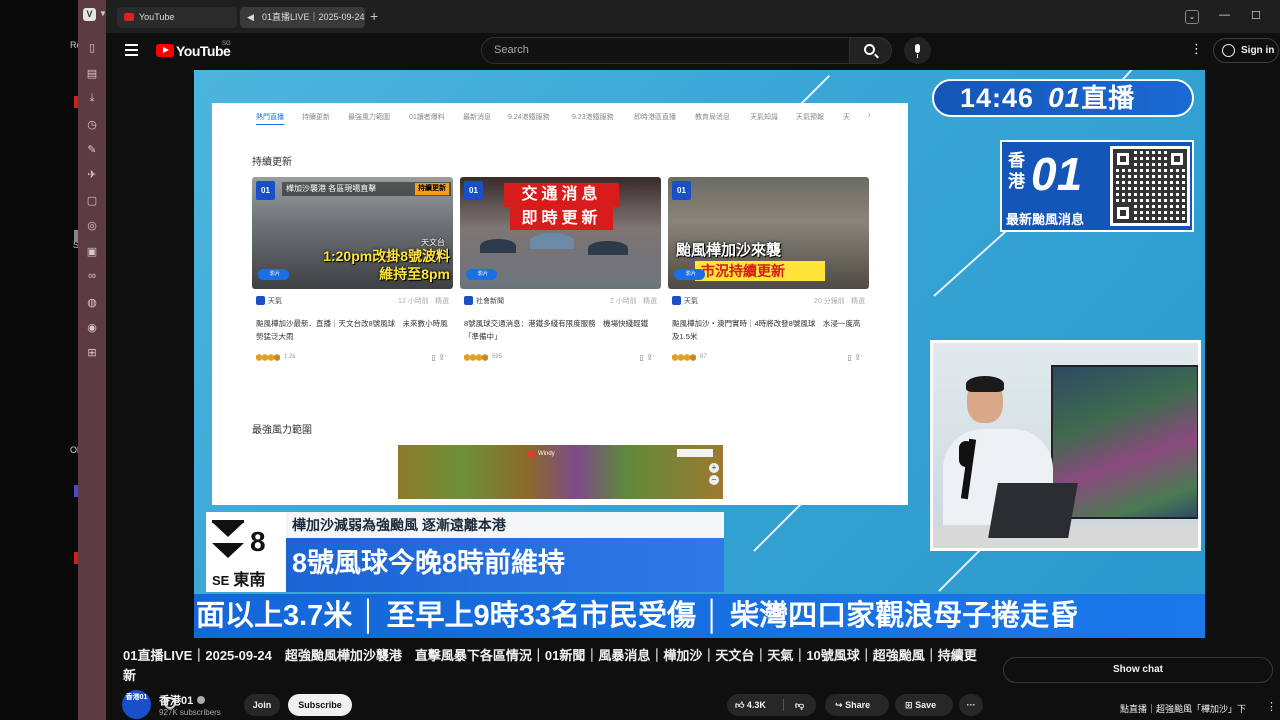 The image size is (1280, 720). I want to click on bookmark-icon: ▯, so click(92, 47).